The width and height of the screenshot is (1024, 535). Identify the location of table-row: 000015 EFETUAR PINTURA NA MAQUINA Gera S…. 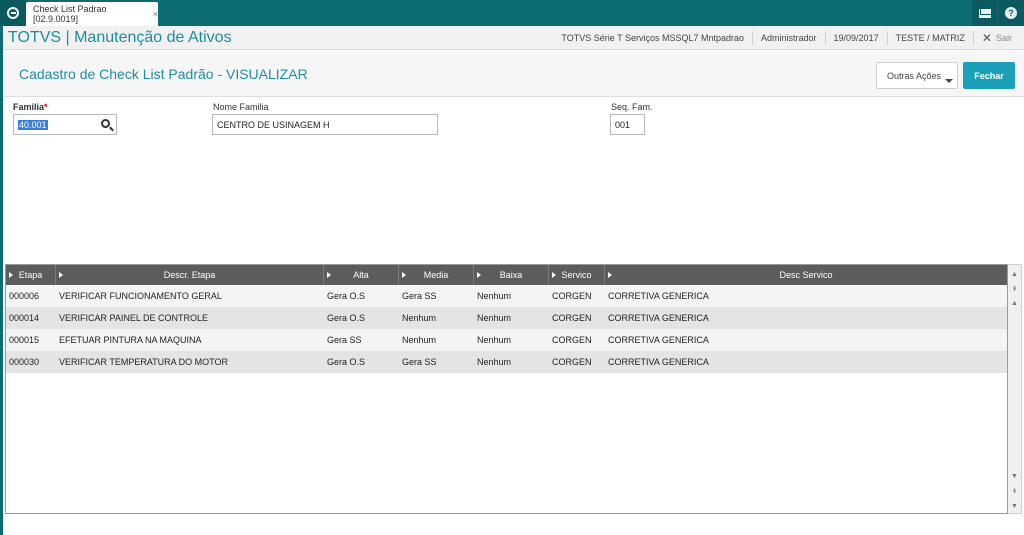
(506, 340).